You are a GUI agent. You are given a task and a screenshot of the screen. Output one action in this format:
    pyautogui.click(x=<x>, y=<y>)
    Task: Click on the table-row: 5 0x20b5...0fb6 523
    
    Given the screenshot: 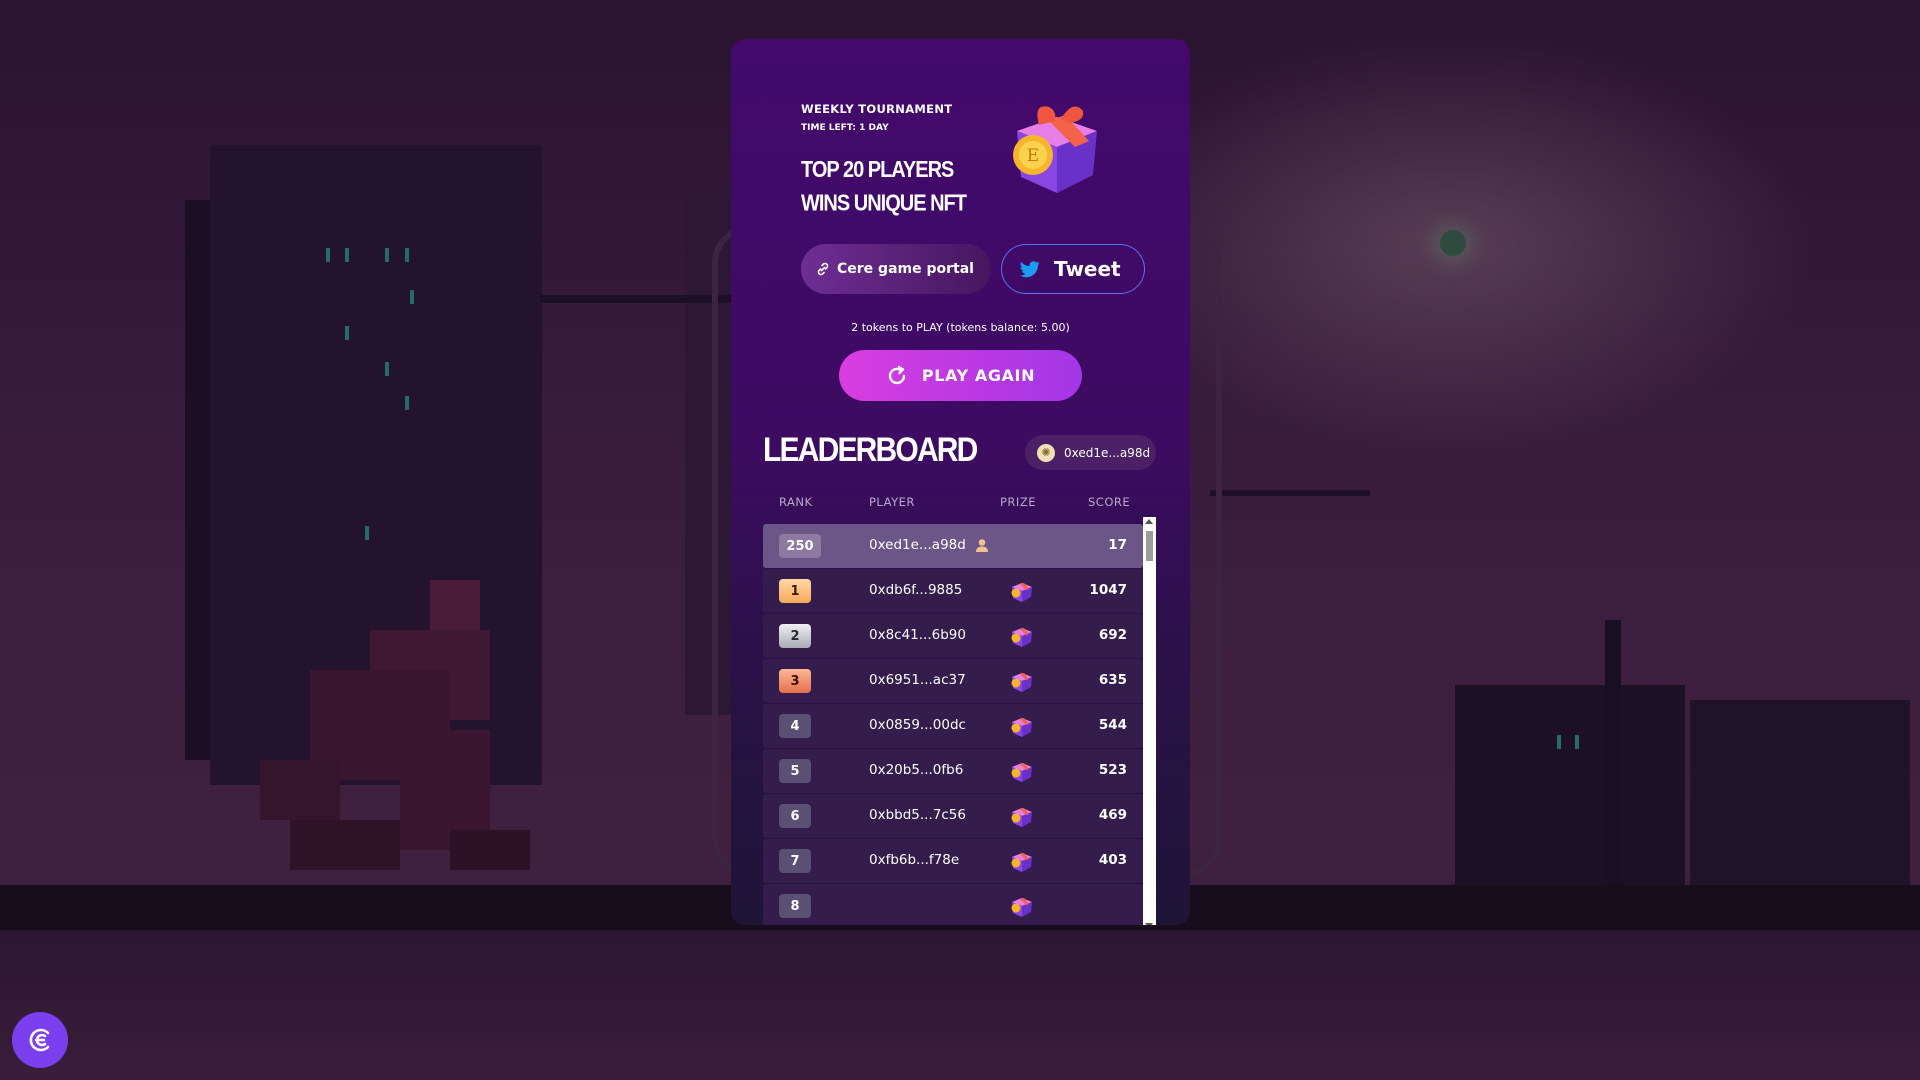 What is the action you would take?
    pyautogui.click(x=953, y=771)
    